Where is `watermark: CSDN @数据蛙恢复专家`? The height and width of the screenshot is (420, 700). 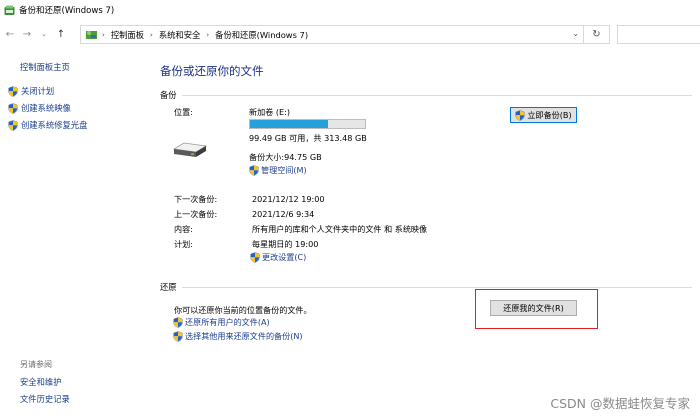 watermark: CSDN @数据蛙恢复专家 is located at coordinates (620, 403).